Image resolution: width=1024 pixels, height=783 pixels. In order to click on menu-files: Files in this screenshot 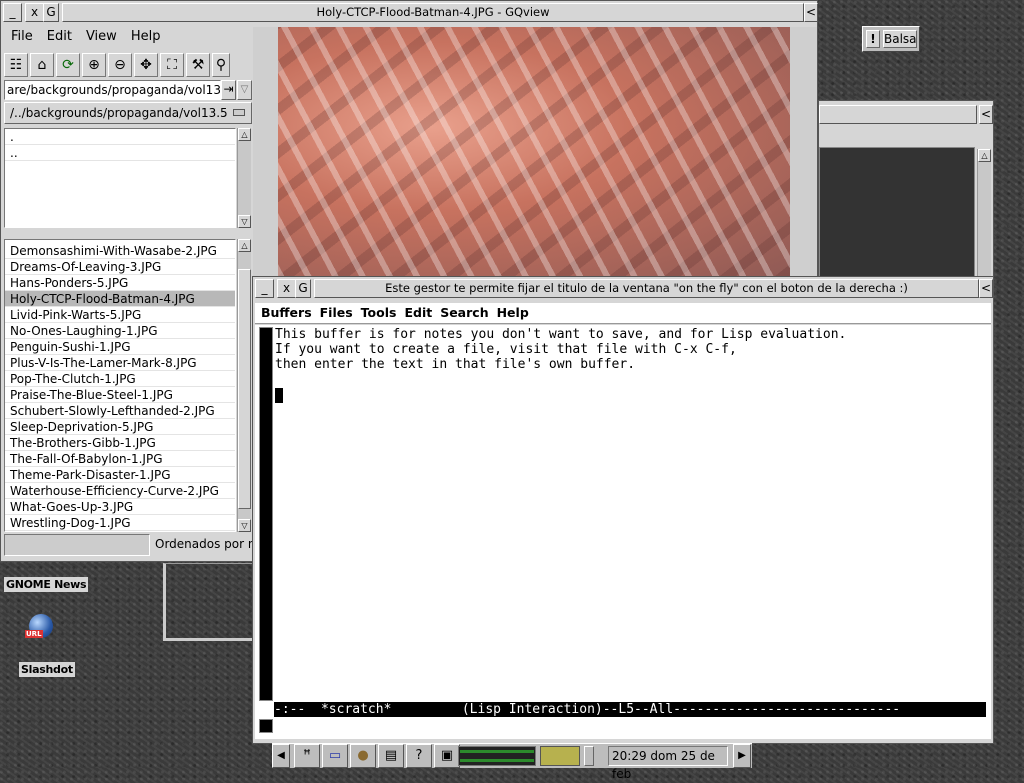, I will do `click(336, 312)`.